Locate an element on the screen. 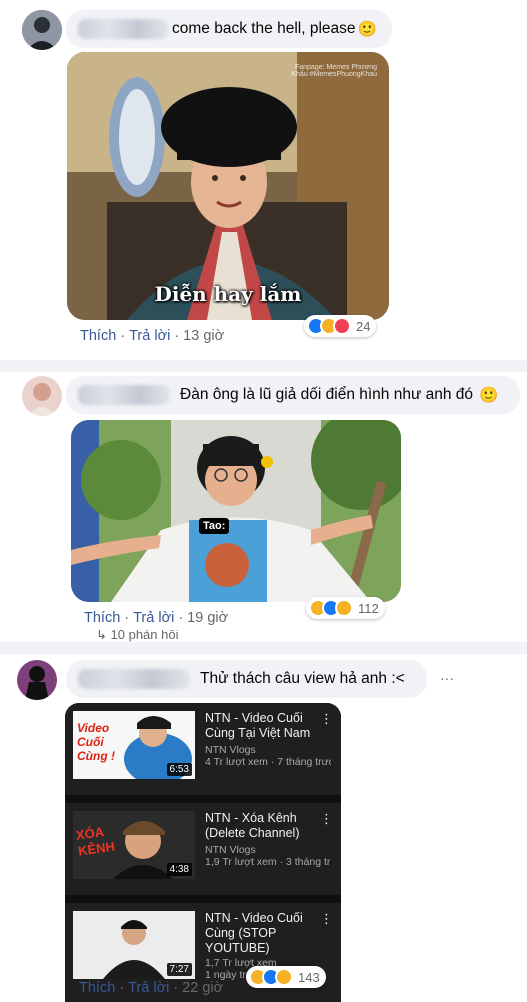 The height and width of the screenshot is (1002, 527). more-replies-link: ↳ 10 phản hồi is located at coordinates (137, 636).